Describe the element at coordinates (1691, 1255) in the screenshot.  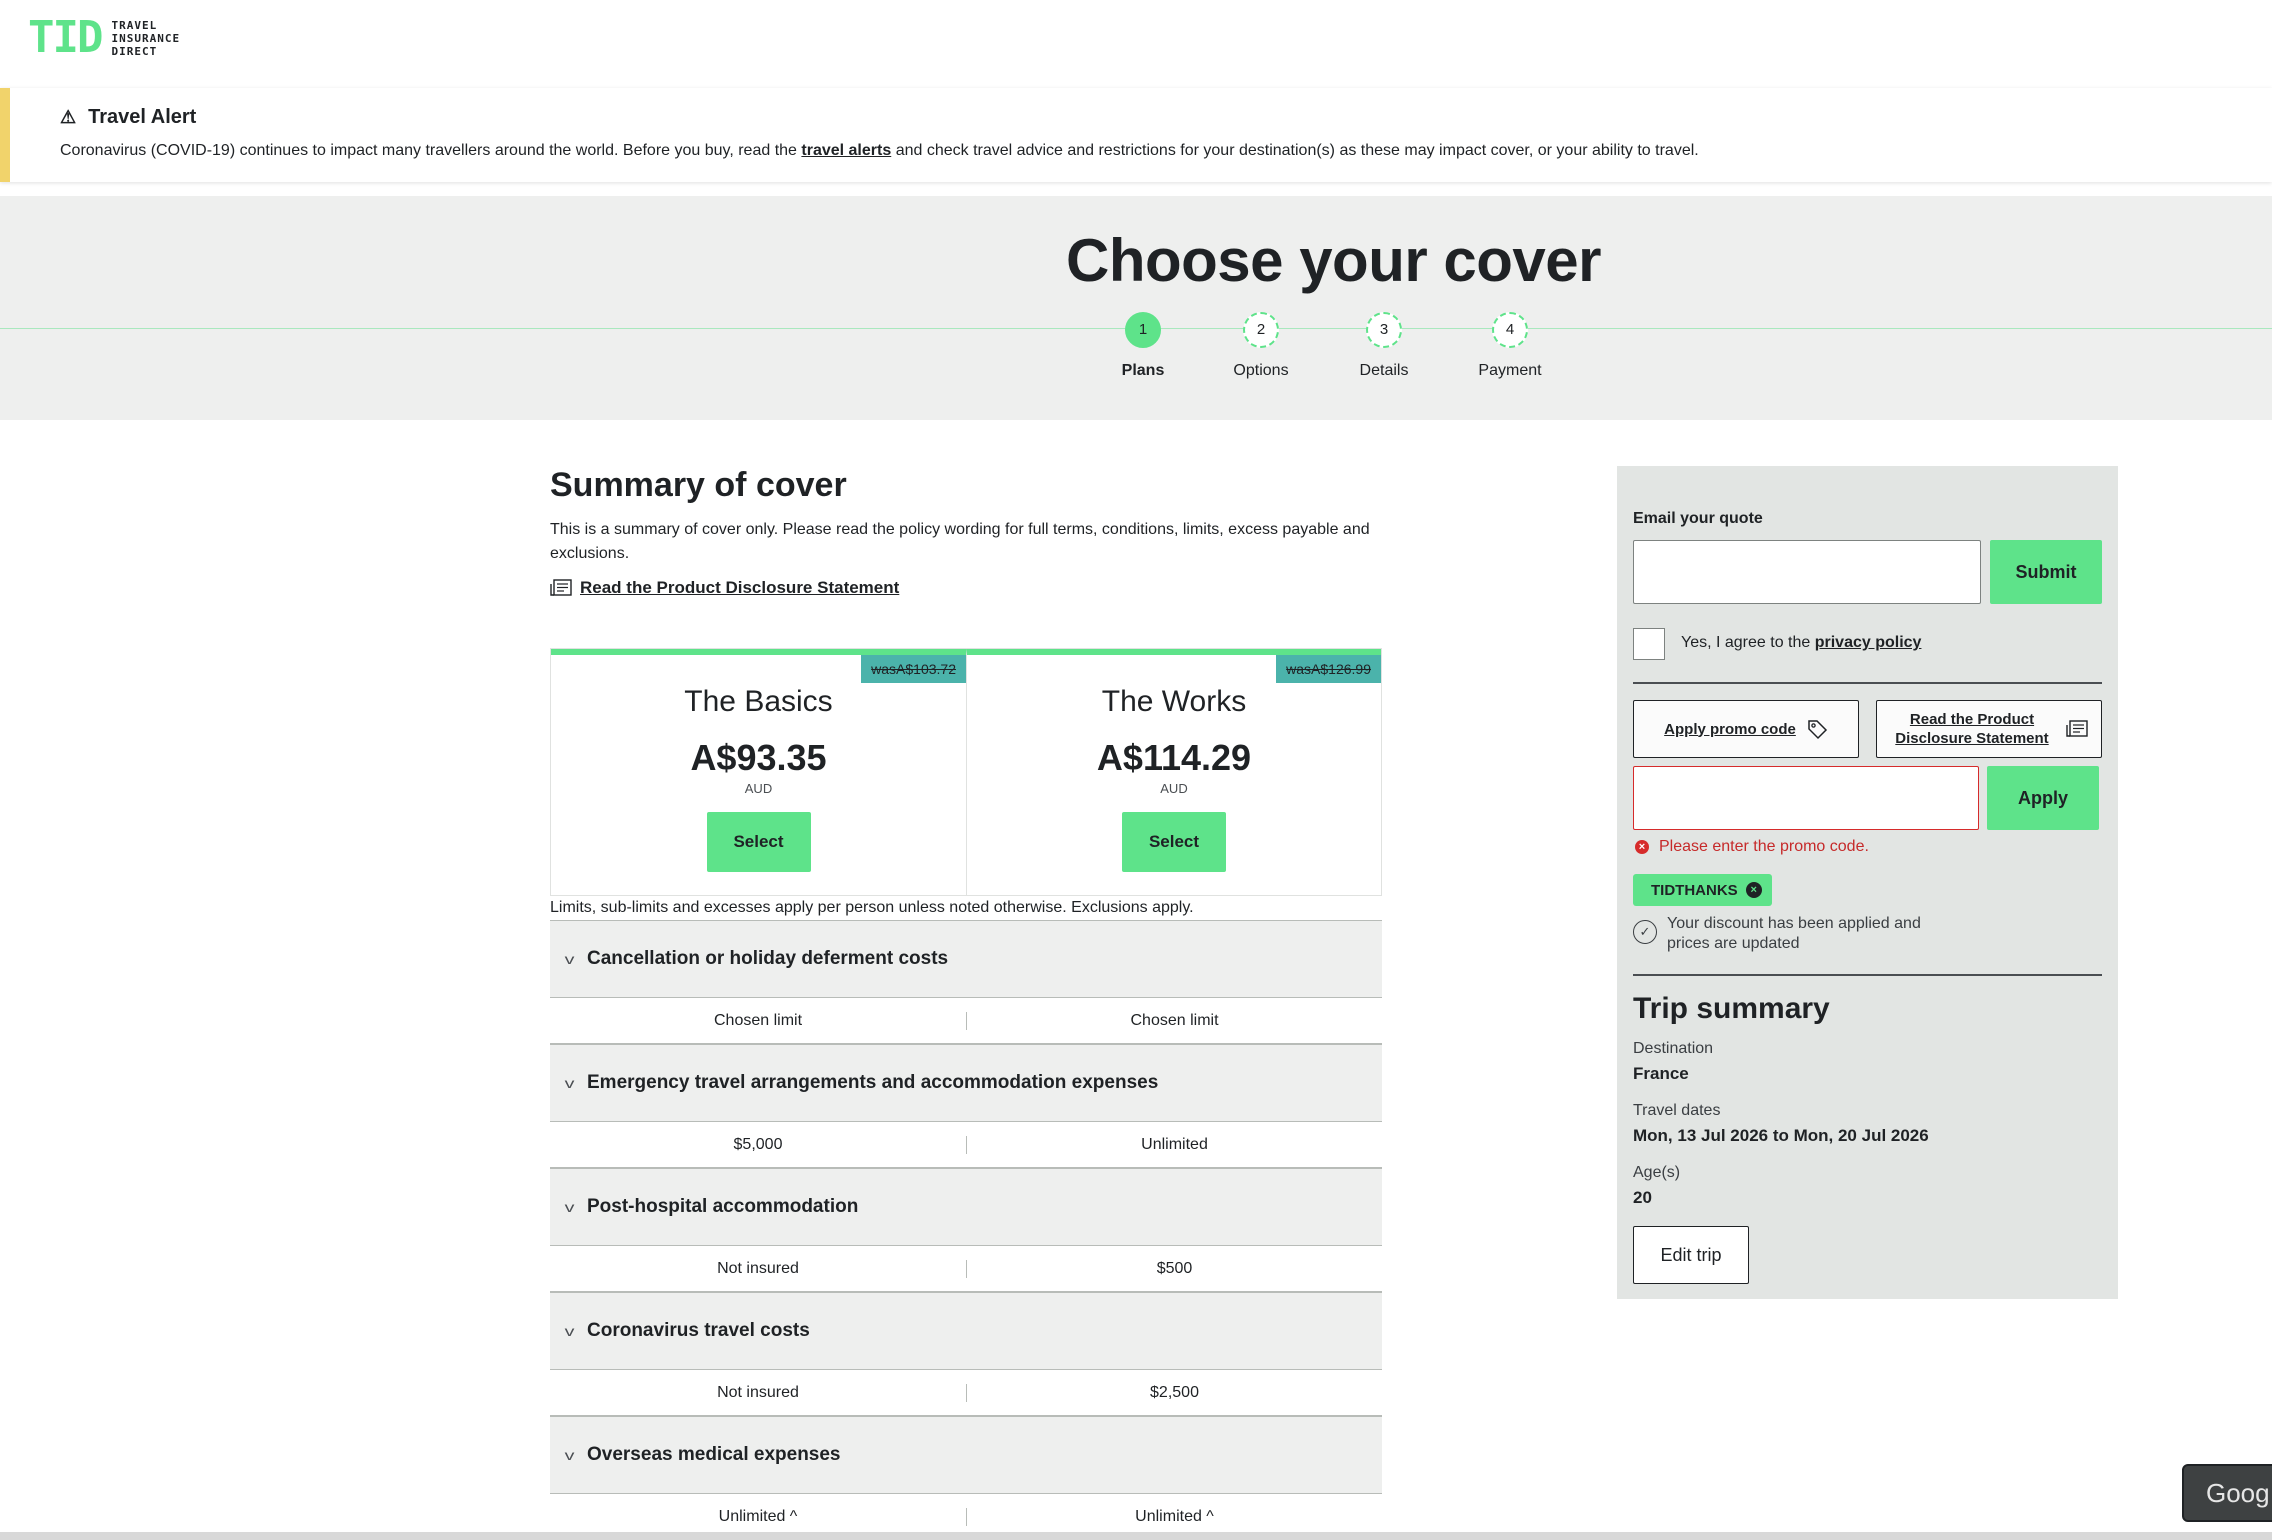
I see `edit-trip-button: Edit trip` at that location.